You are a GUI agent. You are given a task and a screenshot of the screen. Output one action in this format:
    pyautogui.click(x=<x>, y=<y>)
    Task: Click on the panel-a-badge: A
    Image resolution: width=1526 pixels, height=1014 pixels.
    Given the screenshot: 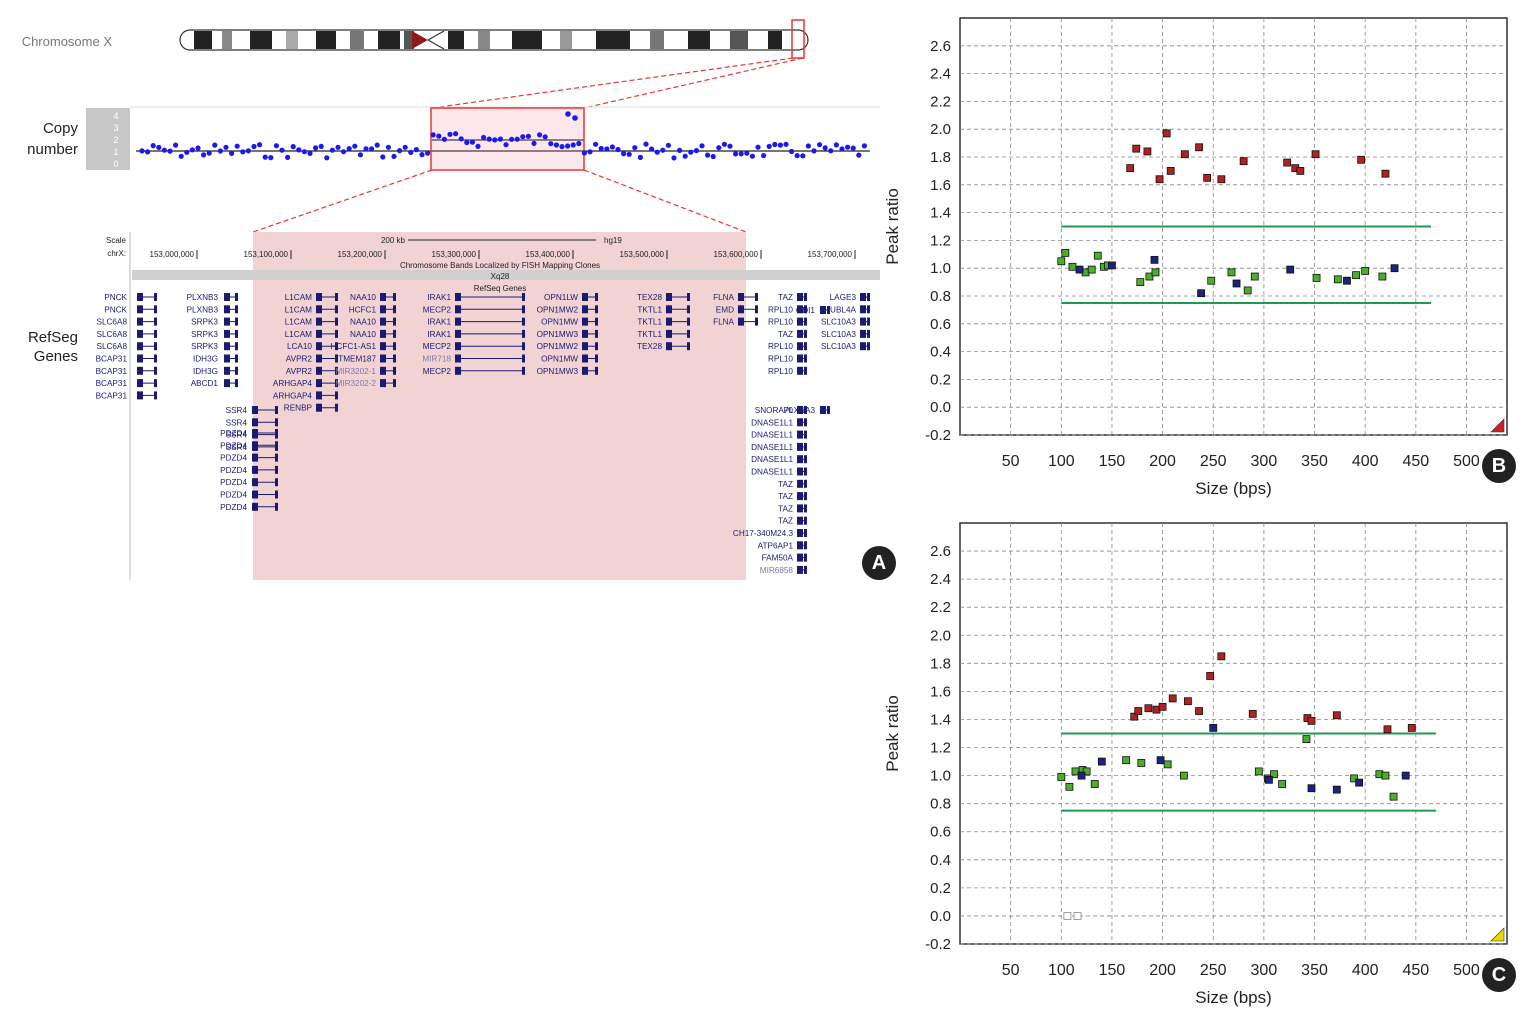 What is the action you would take?
    pyautogui.click(x=879, y=563)
    